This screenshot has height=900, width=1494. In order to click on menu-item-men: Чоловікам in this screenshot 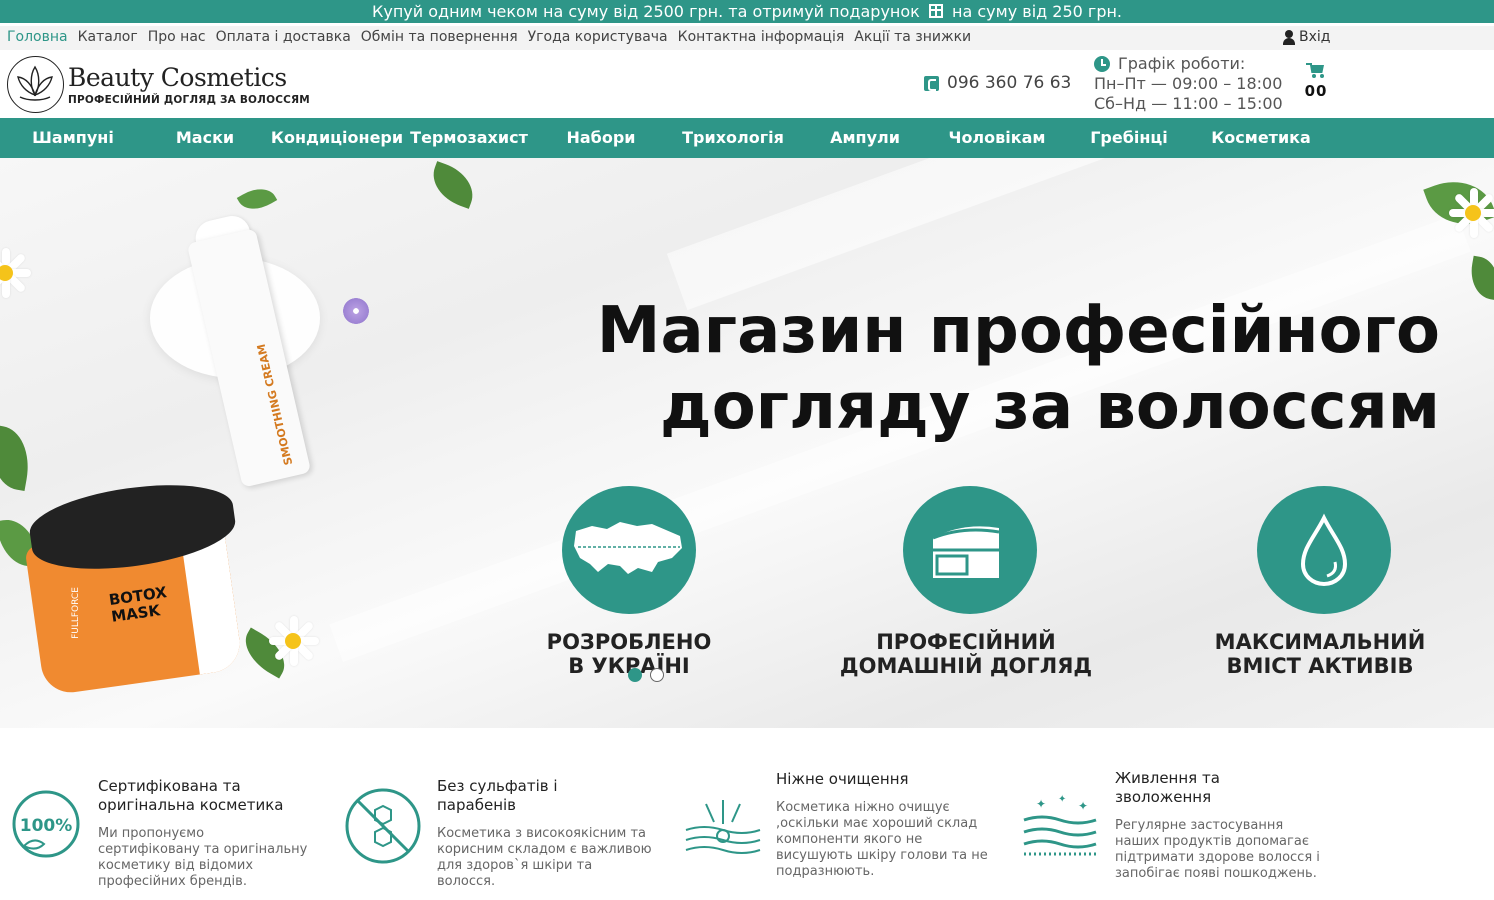, I will do `click(997, 137)`.